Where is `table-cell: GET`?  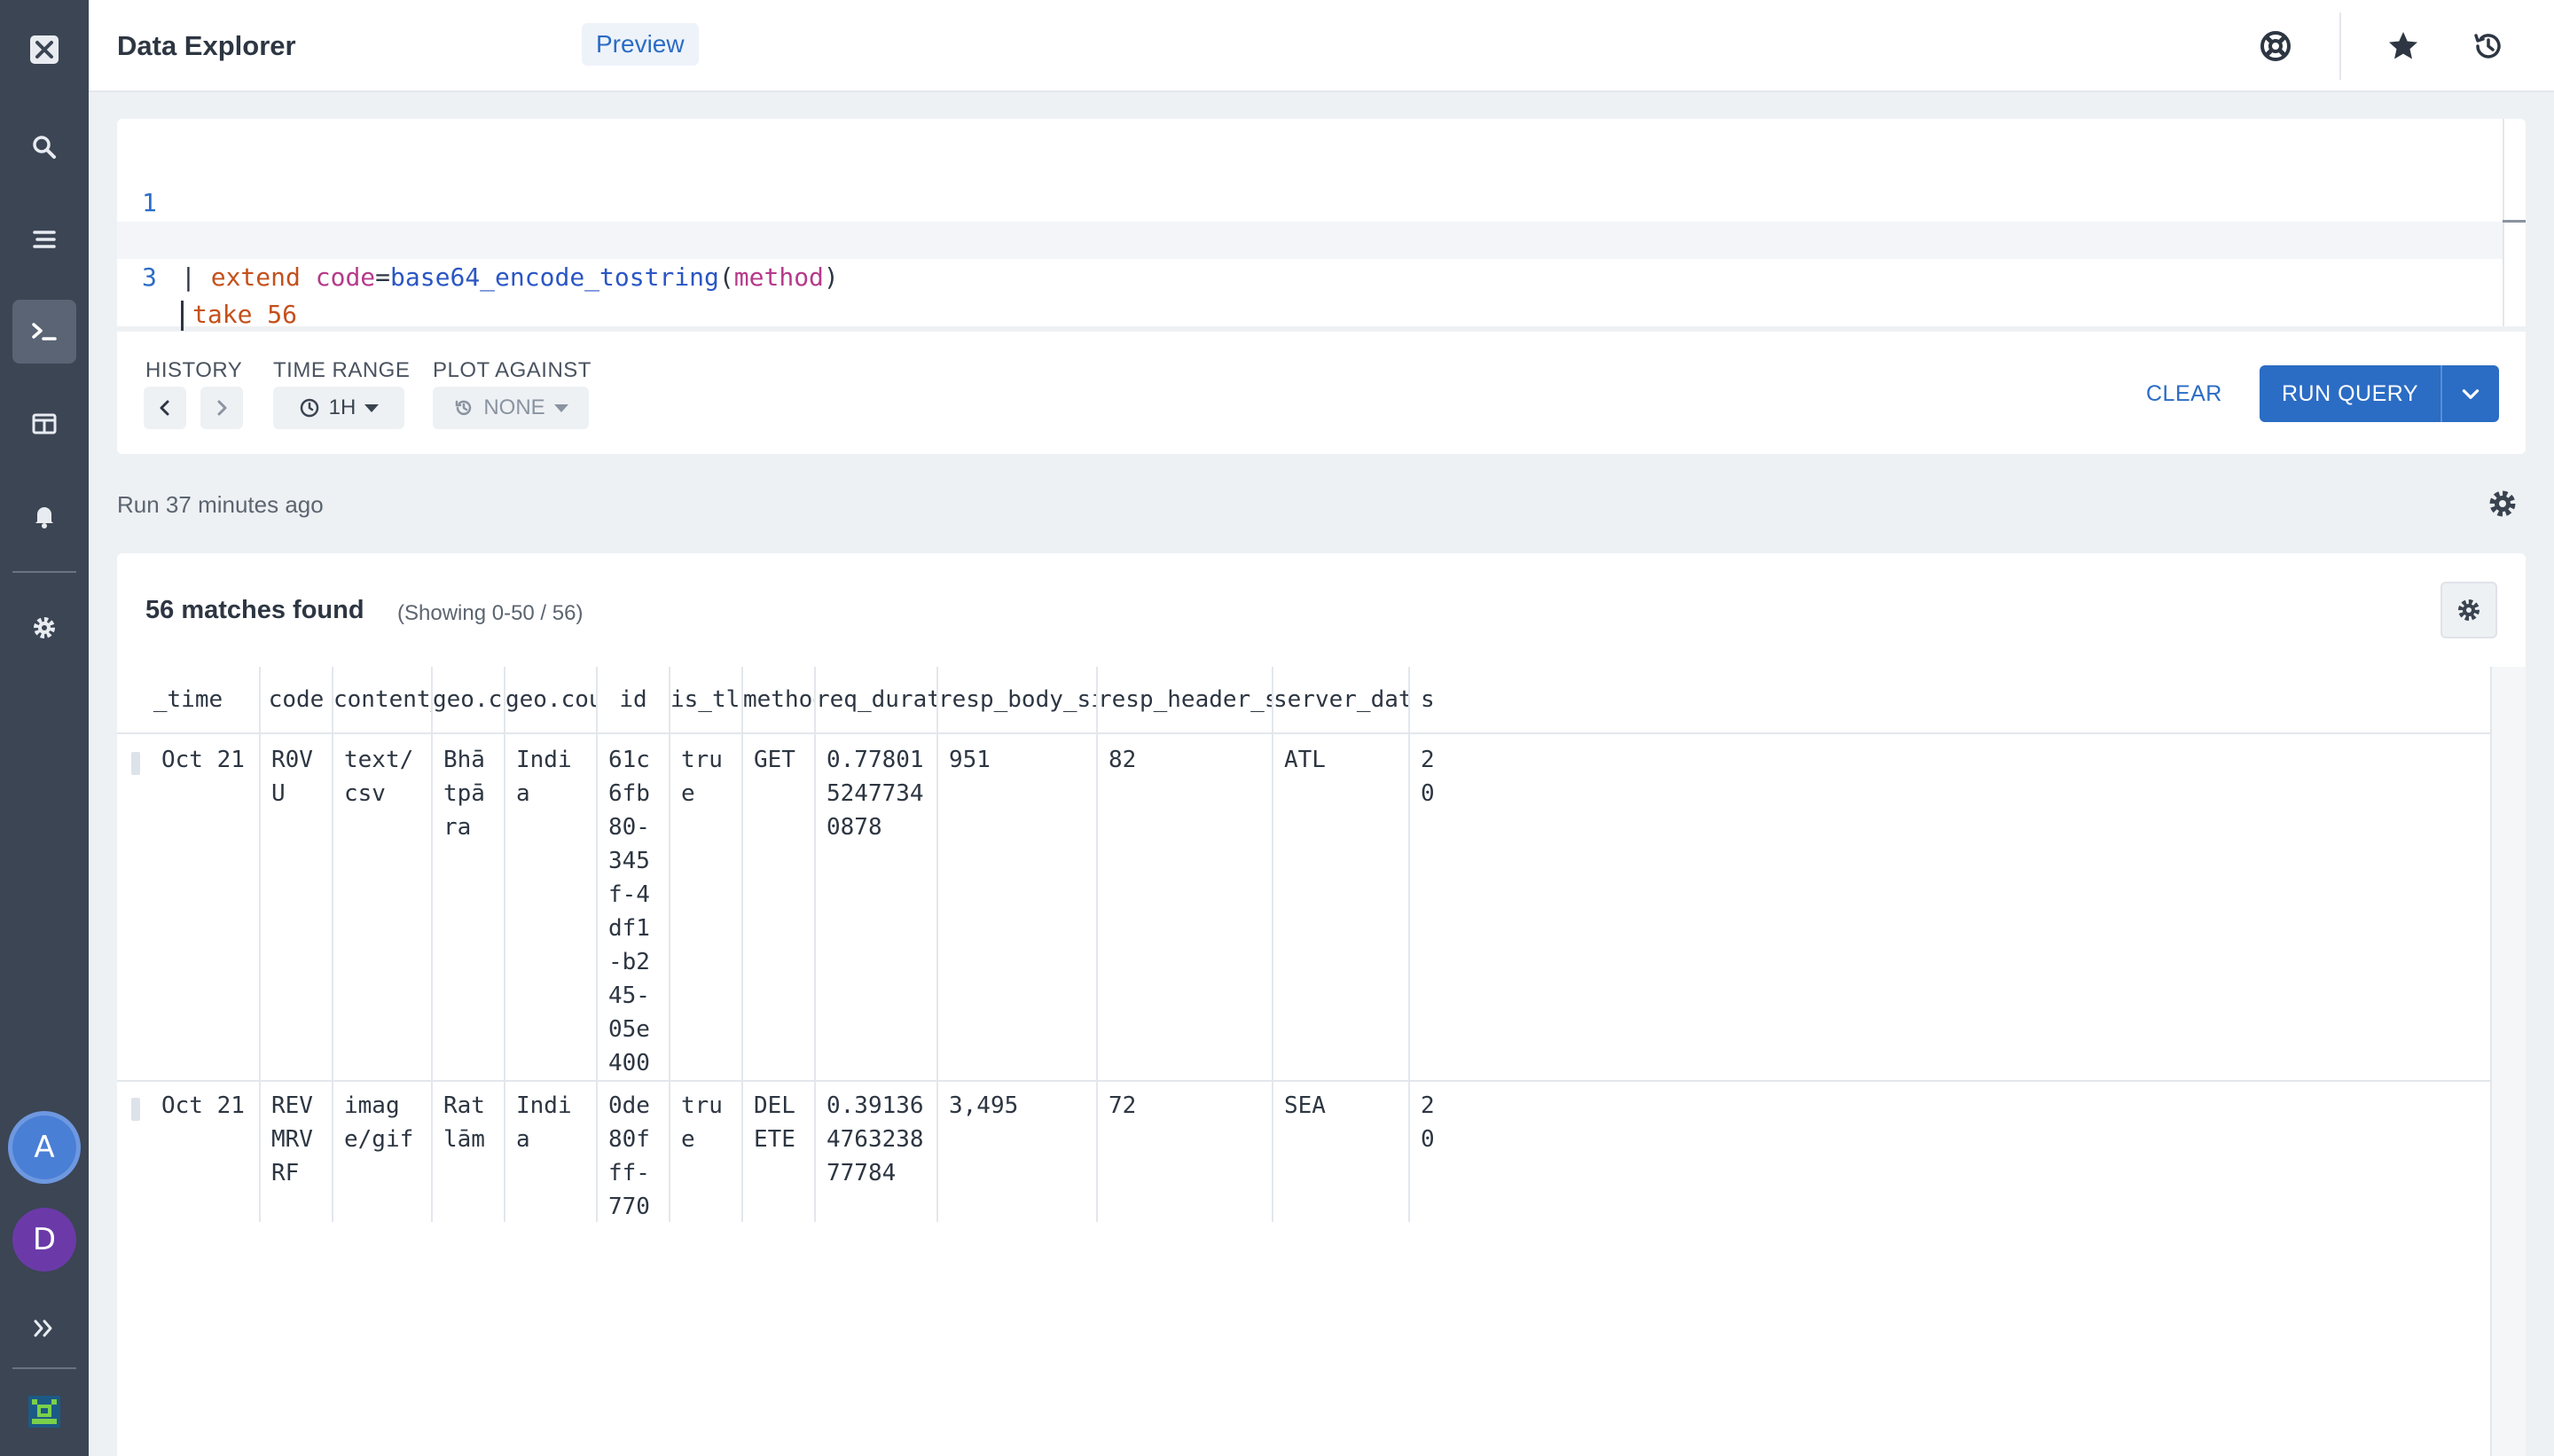 table-cell: GET is located at coordinates (779, 907).